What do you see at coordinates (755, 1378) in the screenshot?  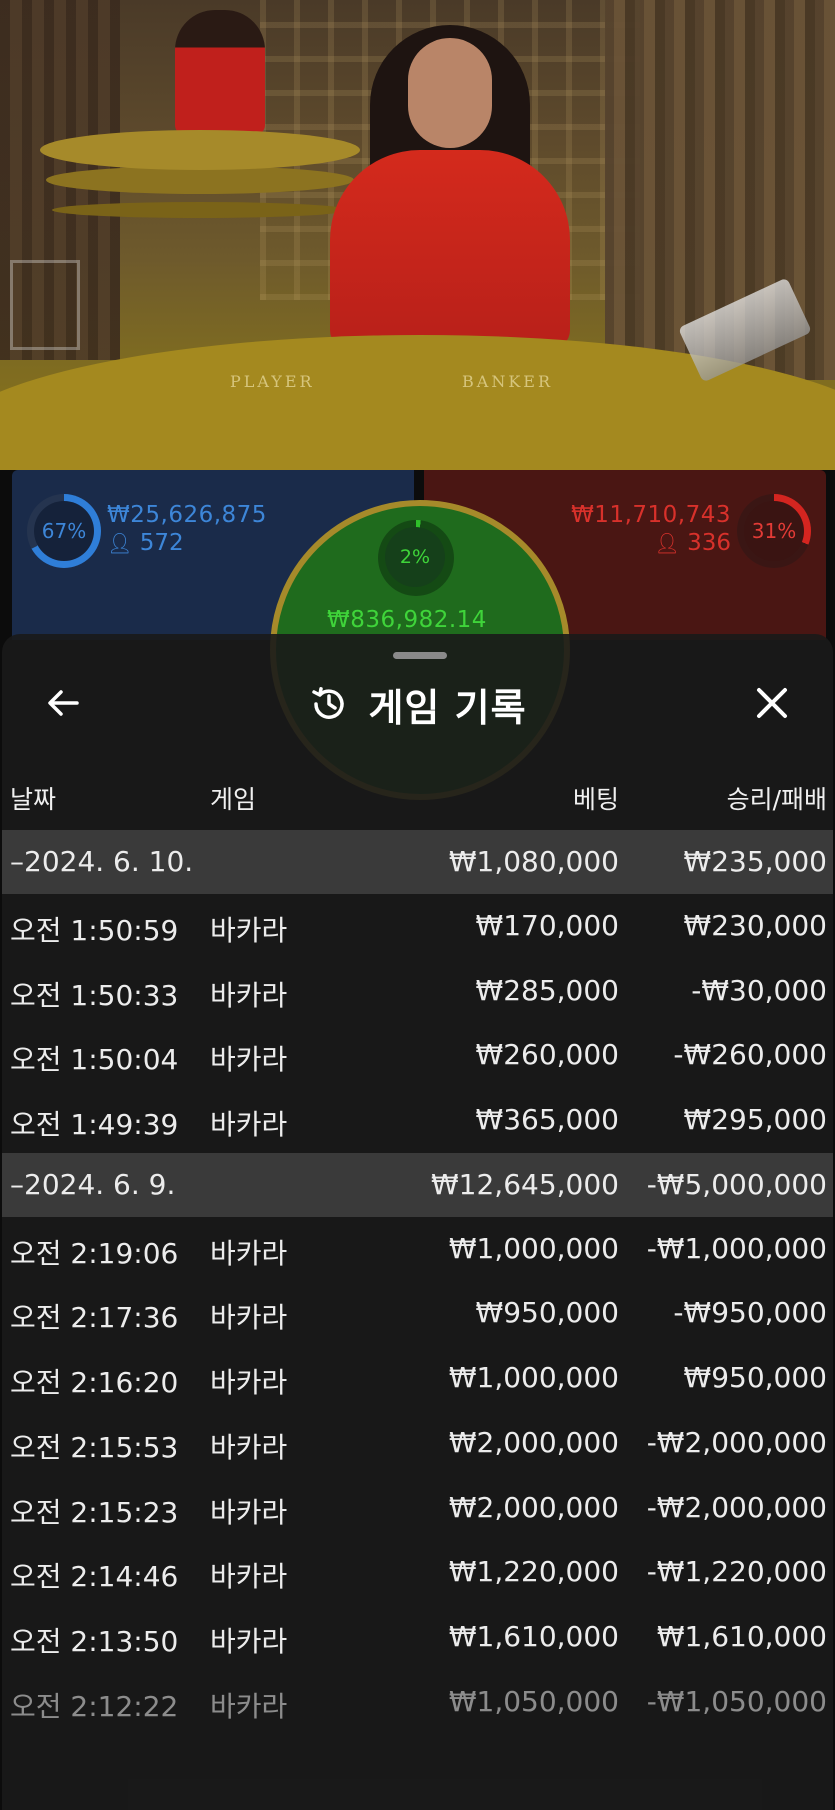 I see `row-win-loss: ₩950,000` at bounding box center [755, 1378].